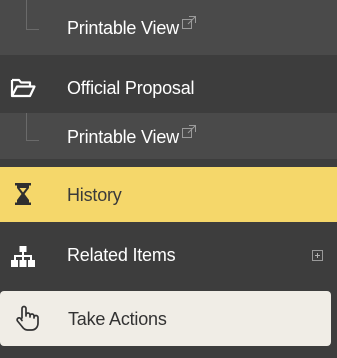 The width and height of the screenshot is (337, 358). I want to click on nav-item-label: Official Proposal, so click(131, 88).